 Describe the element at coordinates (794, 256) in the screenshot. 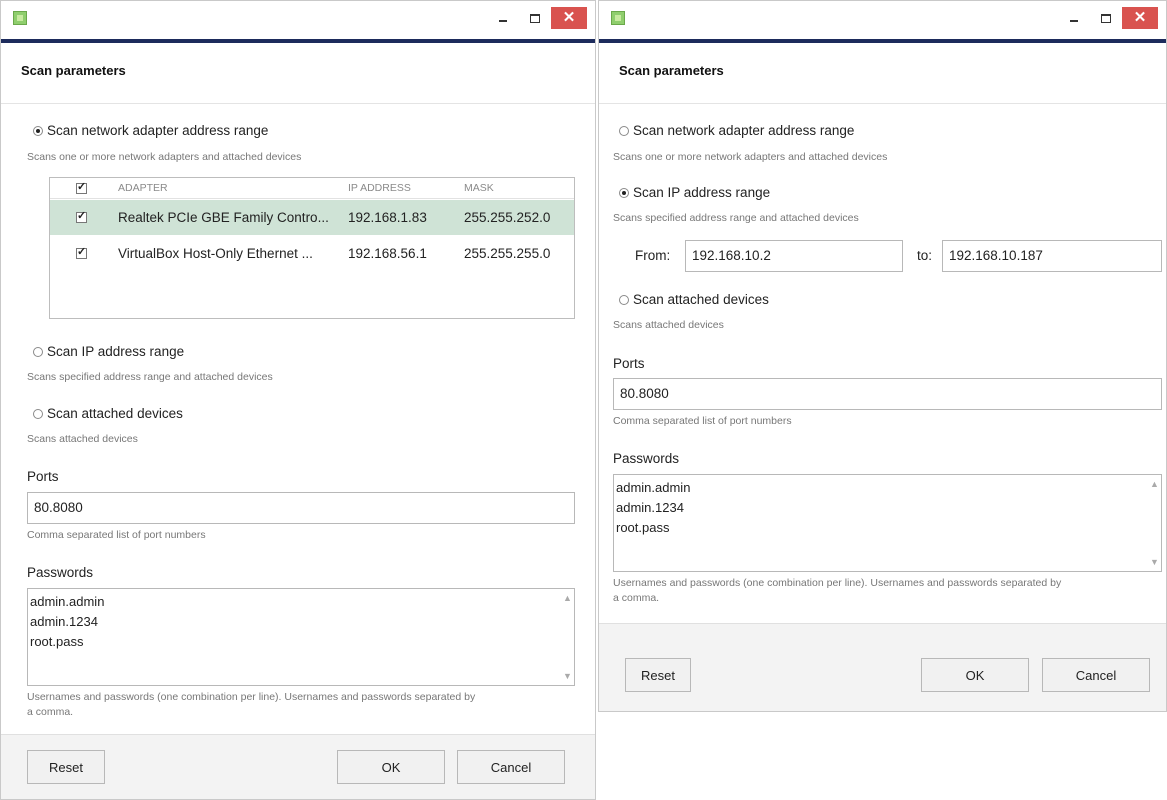

I see `from-address-input: 192.168.10.2` at that location.